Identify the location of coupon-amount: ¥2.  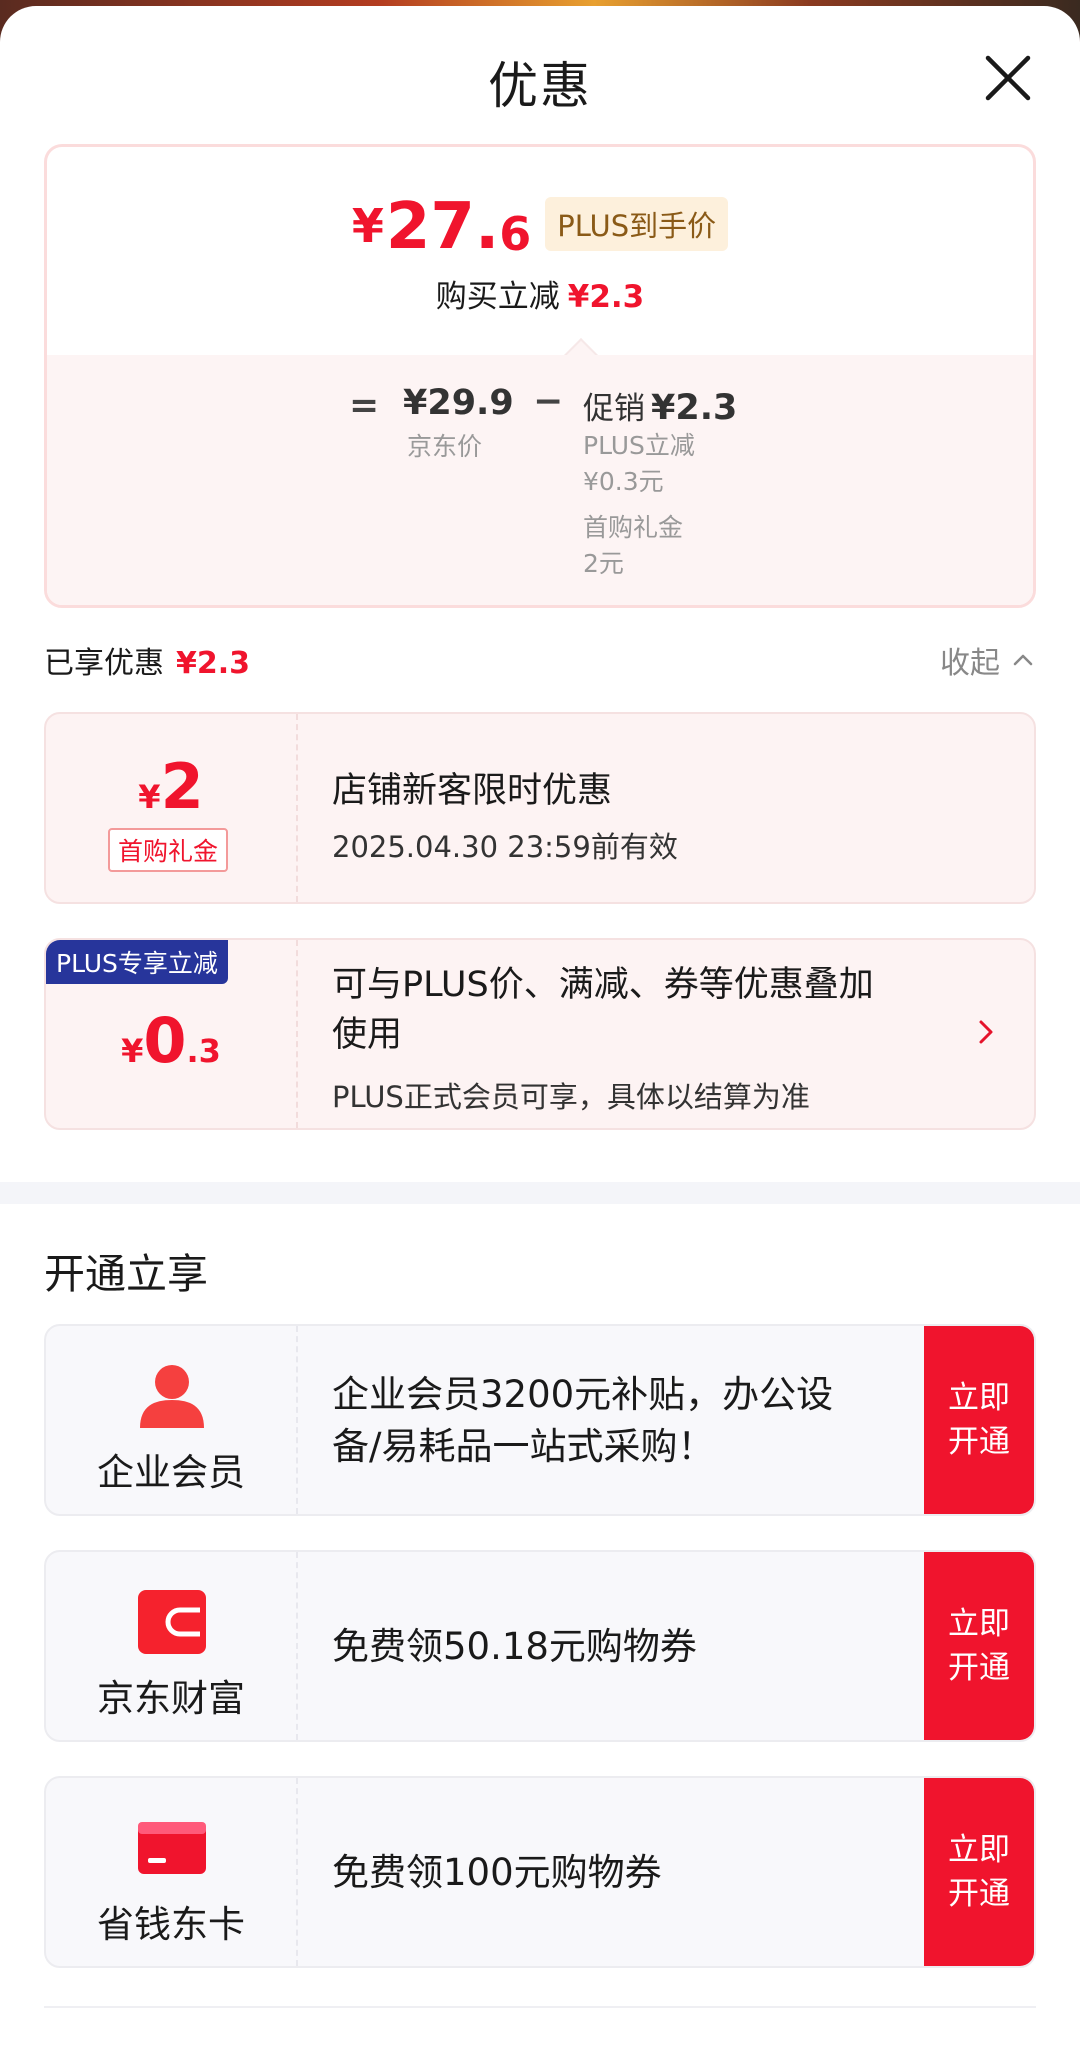
(171, 786).